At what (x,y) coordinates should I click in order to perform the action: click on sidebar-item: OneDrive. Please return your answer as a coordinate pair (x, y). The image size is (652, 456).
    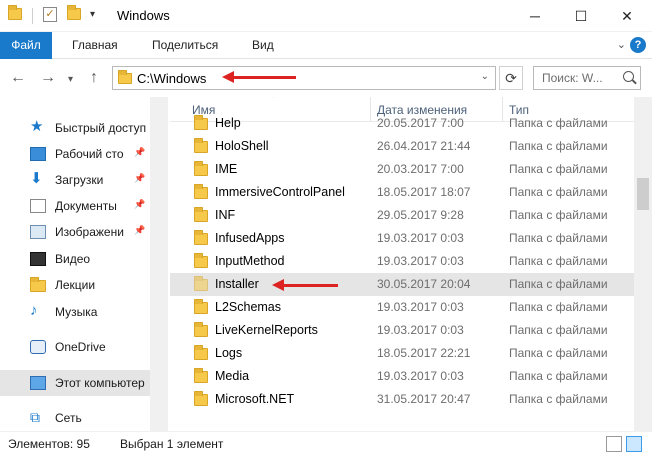
    Looking at the image, I should click on (75, 347).